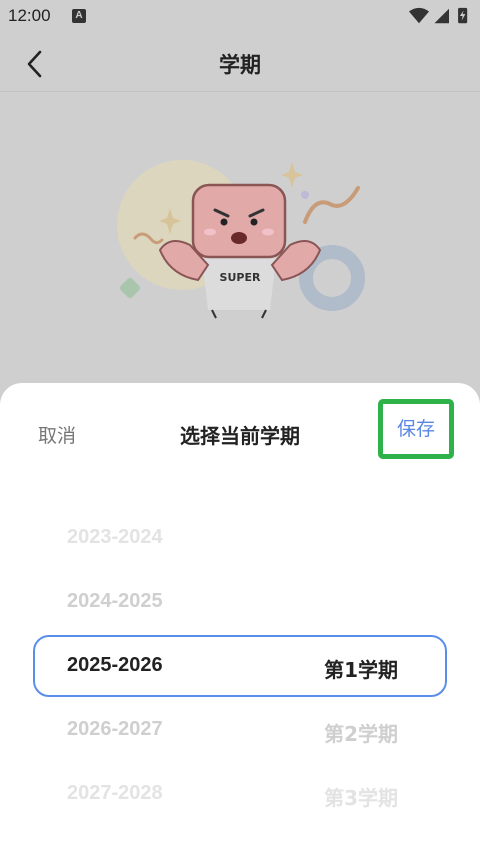 The width and height of the screenshot is (480, 853). What do you see at coordinates (240, 603) in the screenshot?
I see `picker-row: 2024-2025` at bounding box center [240, 603].